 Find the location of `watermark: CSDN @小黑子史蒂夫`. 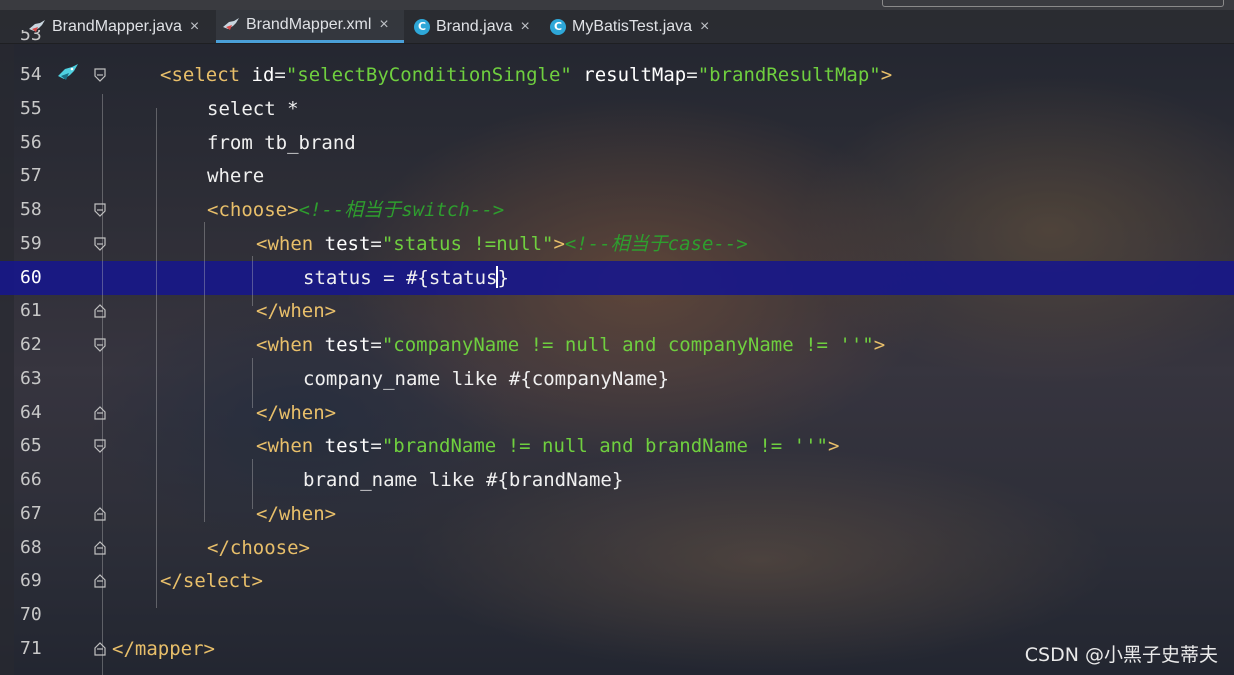

watermark: CSDN @小黑子史蒂夫 is located at coordinates (1121, 655).